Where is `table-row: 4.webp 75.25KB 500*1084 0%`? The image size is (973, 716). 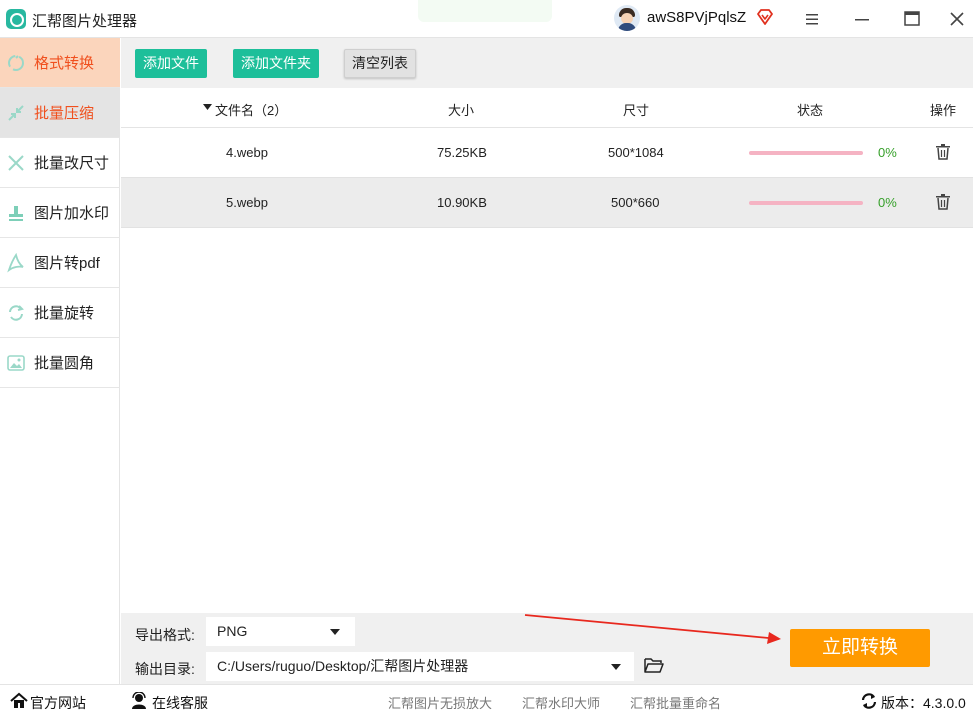 table-row: 4.webp 75.25KB 500*1084 0% is located at coordinates (547, 153).